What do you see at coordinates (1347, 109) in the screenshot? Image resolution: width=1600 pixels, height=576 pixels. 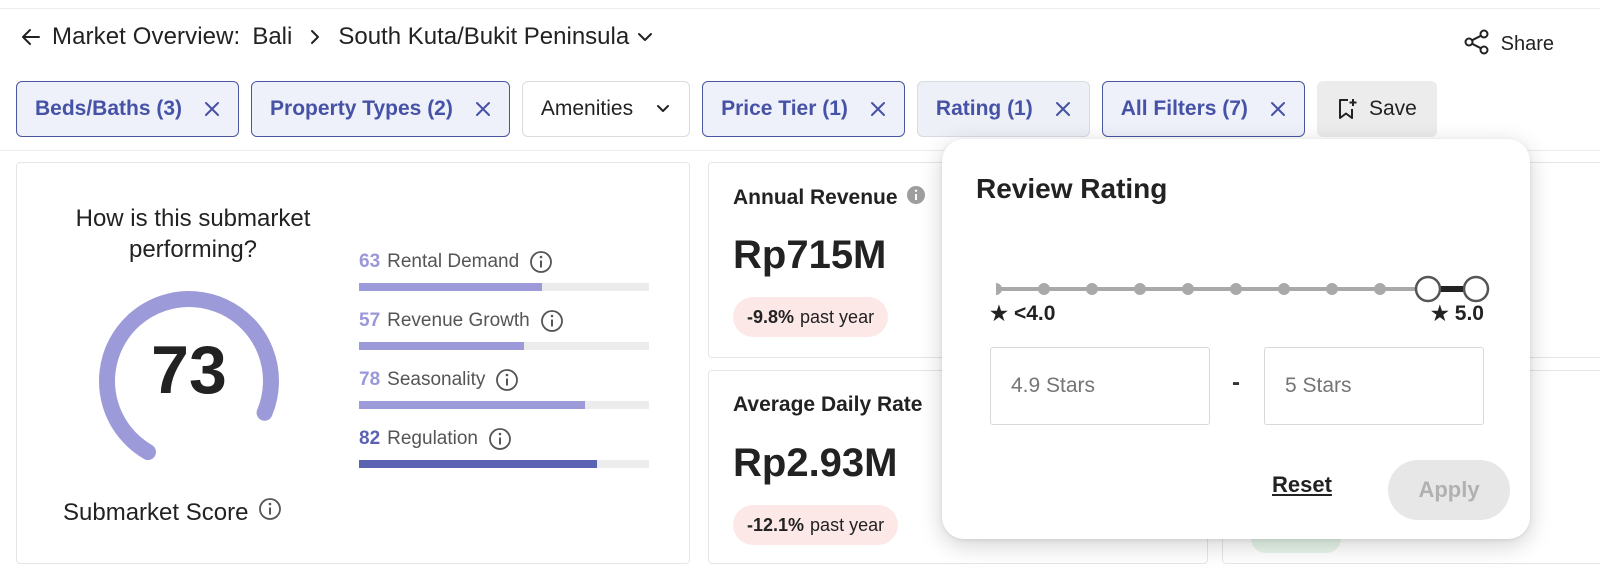 I see `bookmark-plus-icon` at bounding box center [1347, 109].